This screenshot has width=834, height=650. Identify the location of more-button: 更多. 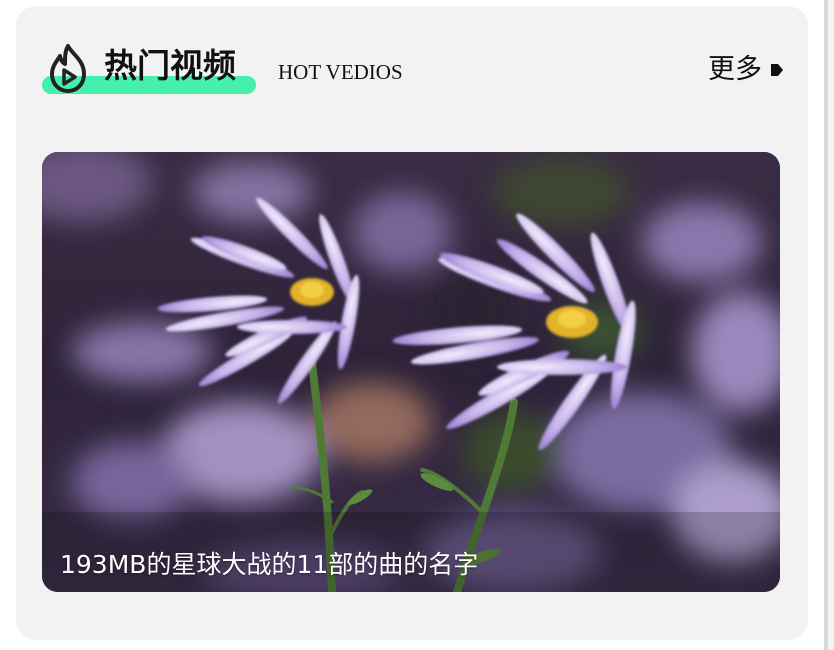
(746, 70).